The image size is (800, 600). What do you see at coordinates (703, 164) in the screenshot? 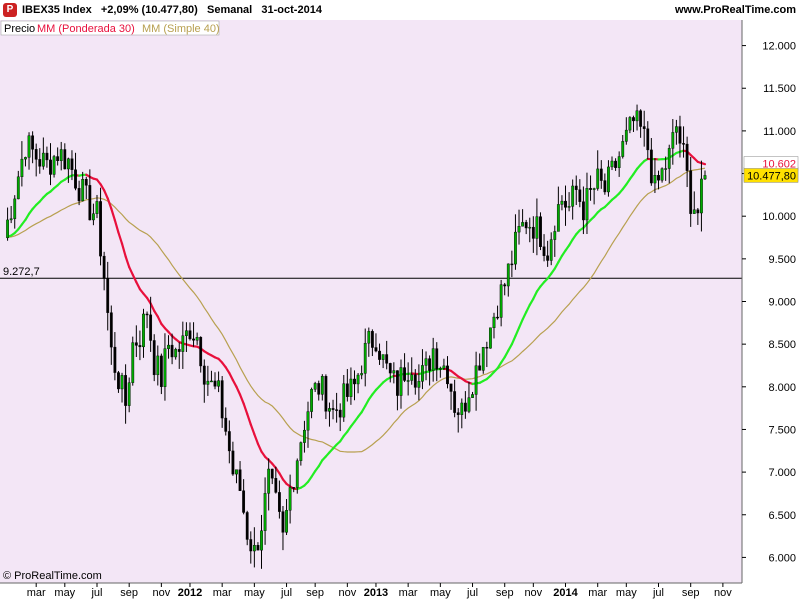
I see `wma-30-segment` at bounding box center [703, 164].